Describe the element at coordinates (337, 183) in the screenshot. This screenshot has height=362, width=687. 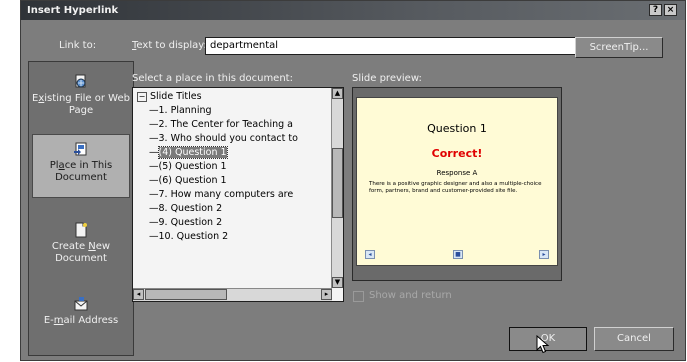
I see `vertical-scroll-thumb` at that location.